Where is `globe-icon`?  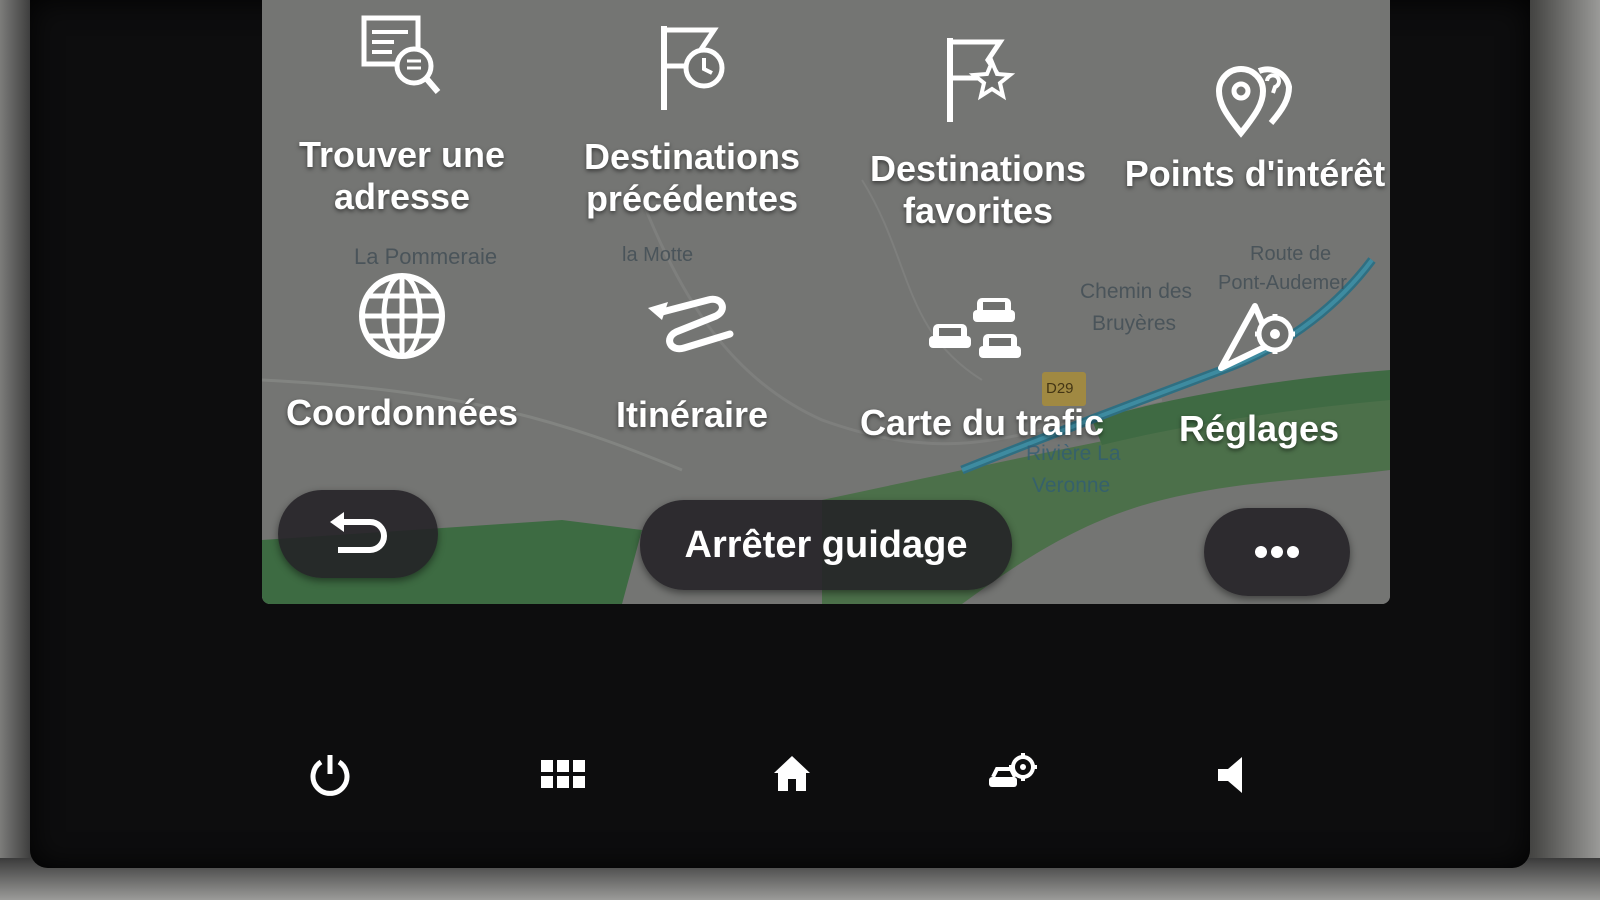 globe-icon is located at coordinates (402, 316).